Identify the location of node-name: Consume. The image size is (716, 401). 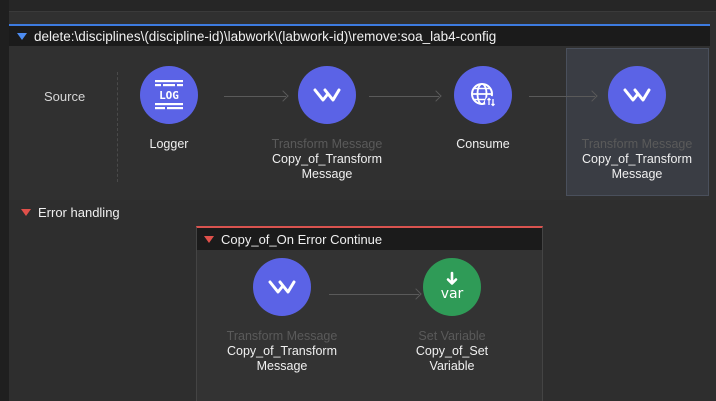
(483, 144).